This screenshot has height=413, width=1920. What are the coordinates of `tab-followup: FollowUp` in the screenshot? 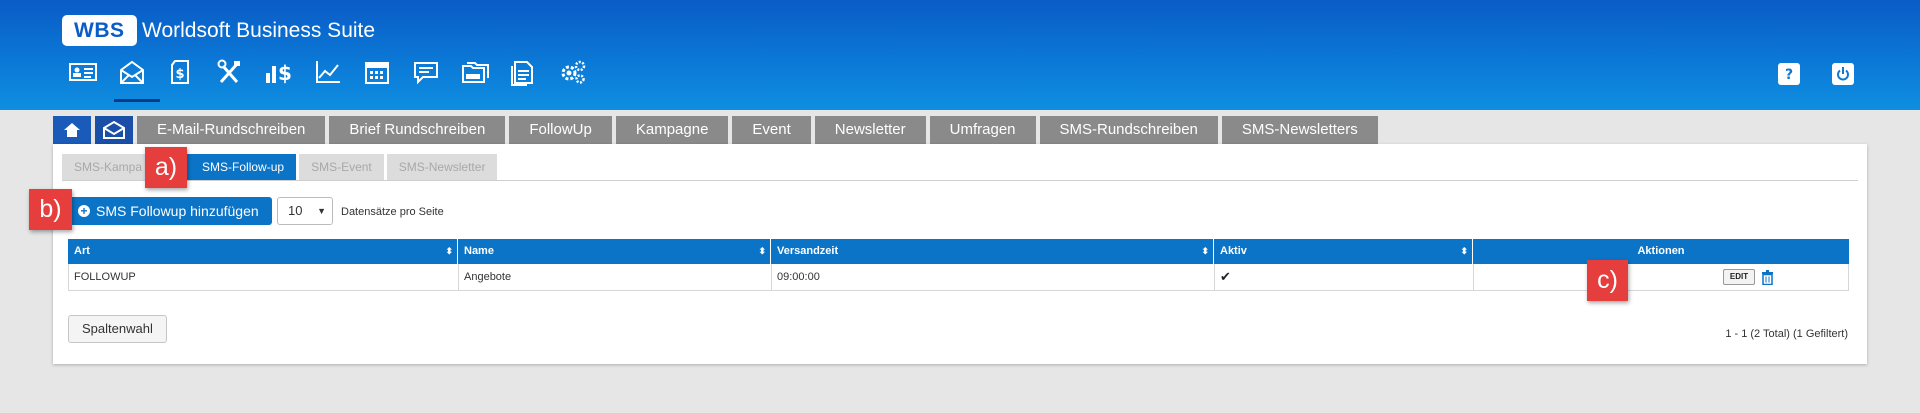 It's located at (560, 130).